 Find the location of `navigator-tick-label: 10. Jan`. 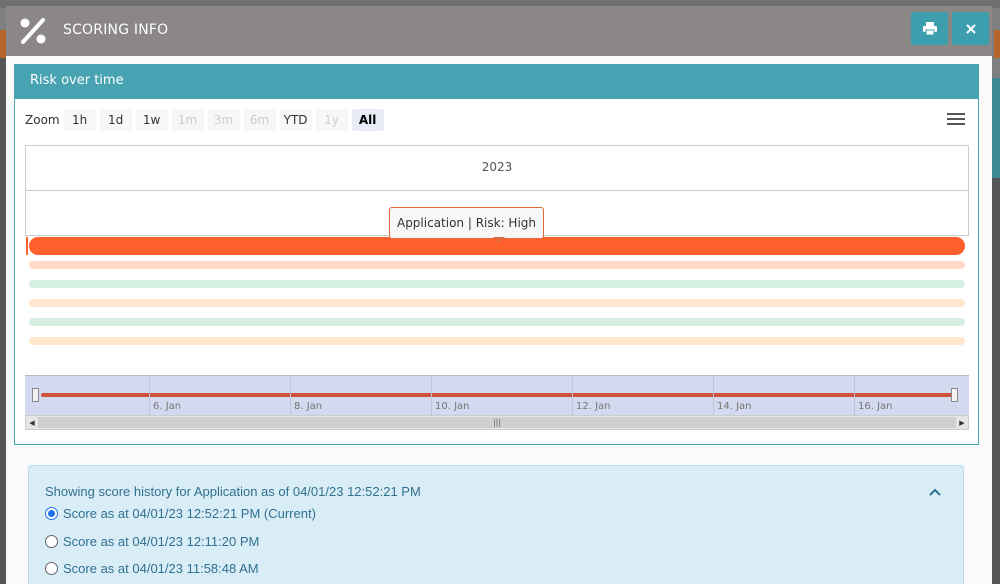

navigator-tick-label: 10. Jan is located at coordinates (452, 406).